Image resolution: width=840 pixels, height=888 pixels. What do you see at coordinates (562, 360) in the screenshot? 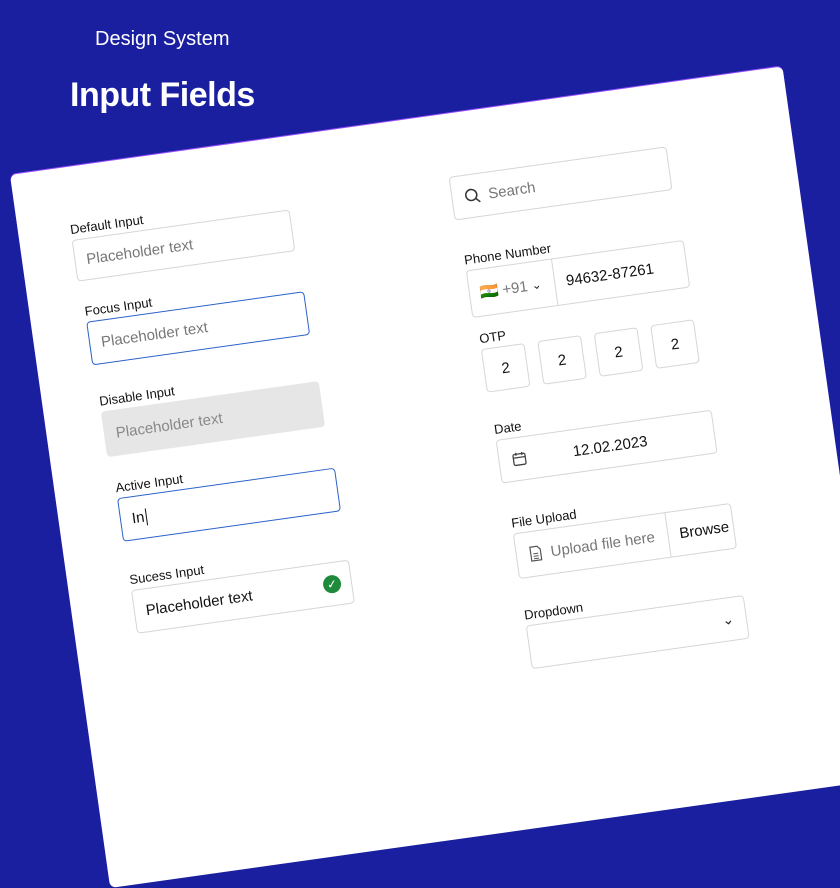
I see `otp-digit-2: 2` at bounding box center [562, 360].